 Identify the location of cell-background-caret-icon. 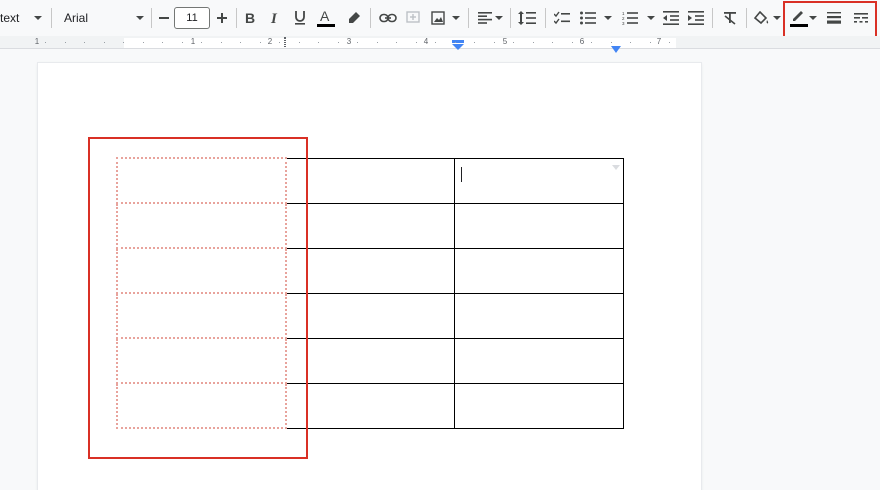
(777, 18).